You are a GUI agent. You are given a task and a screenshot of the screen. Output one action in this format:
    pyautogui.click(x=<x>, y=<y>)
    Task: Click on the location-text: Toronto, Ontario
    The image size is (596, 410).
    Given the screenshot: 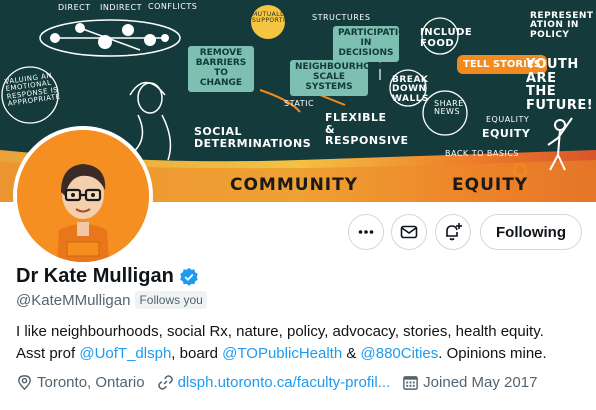 What is the action you would take?
    pyautogui.click(x=91, y=382)
    